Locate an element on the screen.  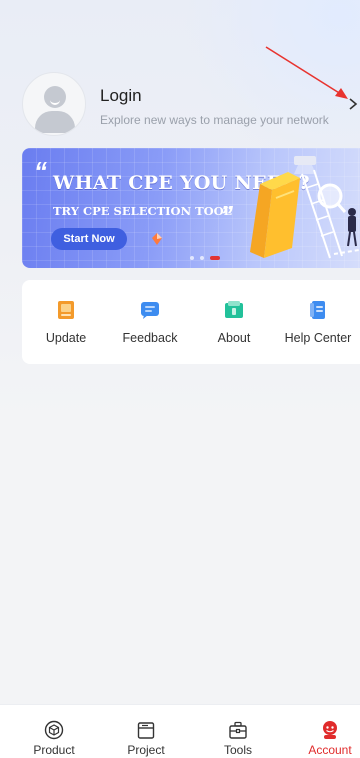
cpe-illustration-icon is located at coordinates (305, 207).